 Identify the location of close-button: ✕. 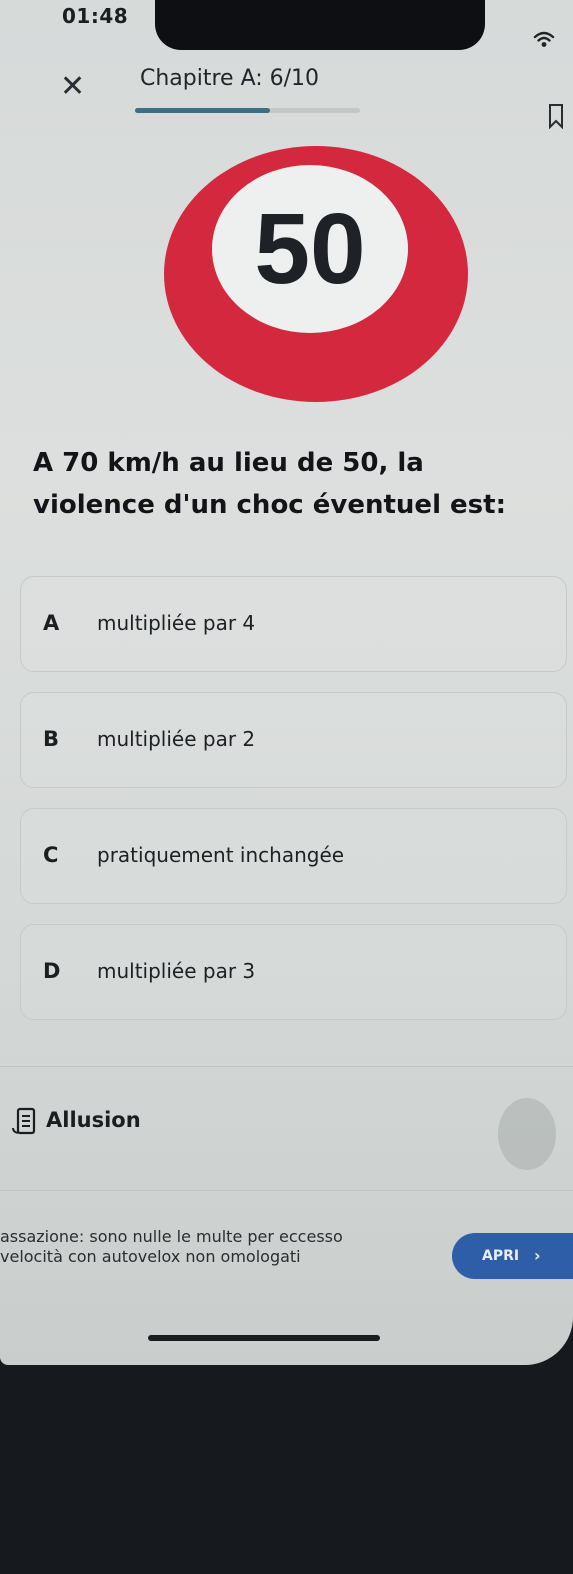
(72, 87).